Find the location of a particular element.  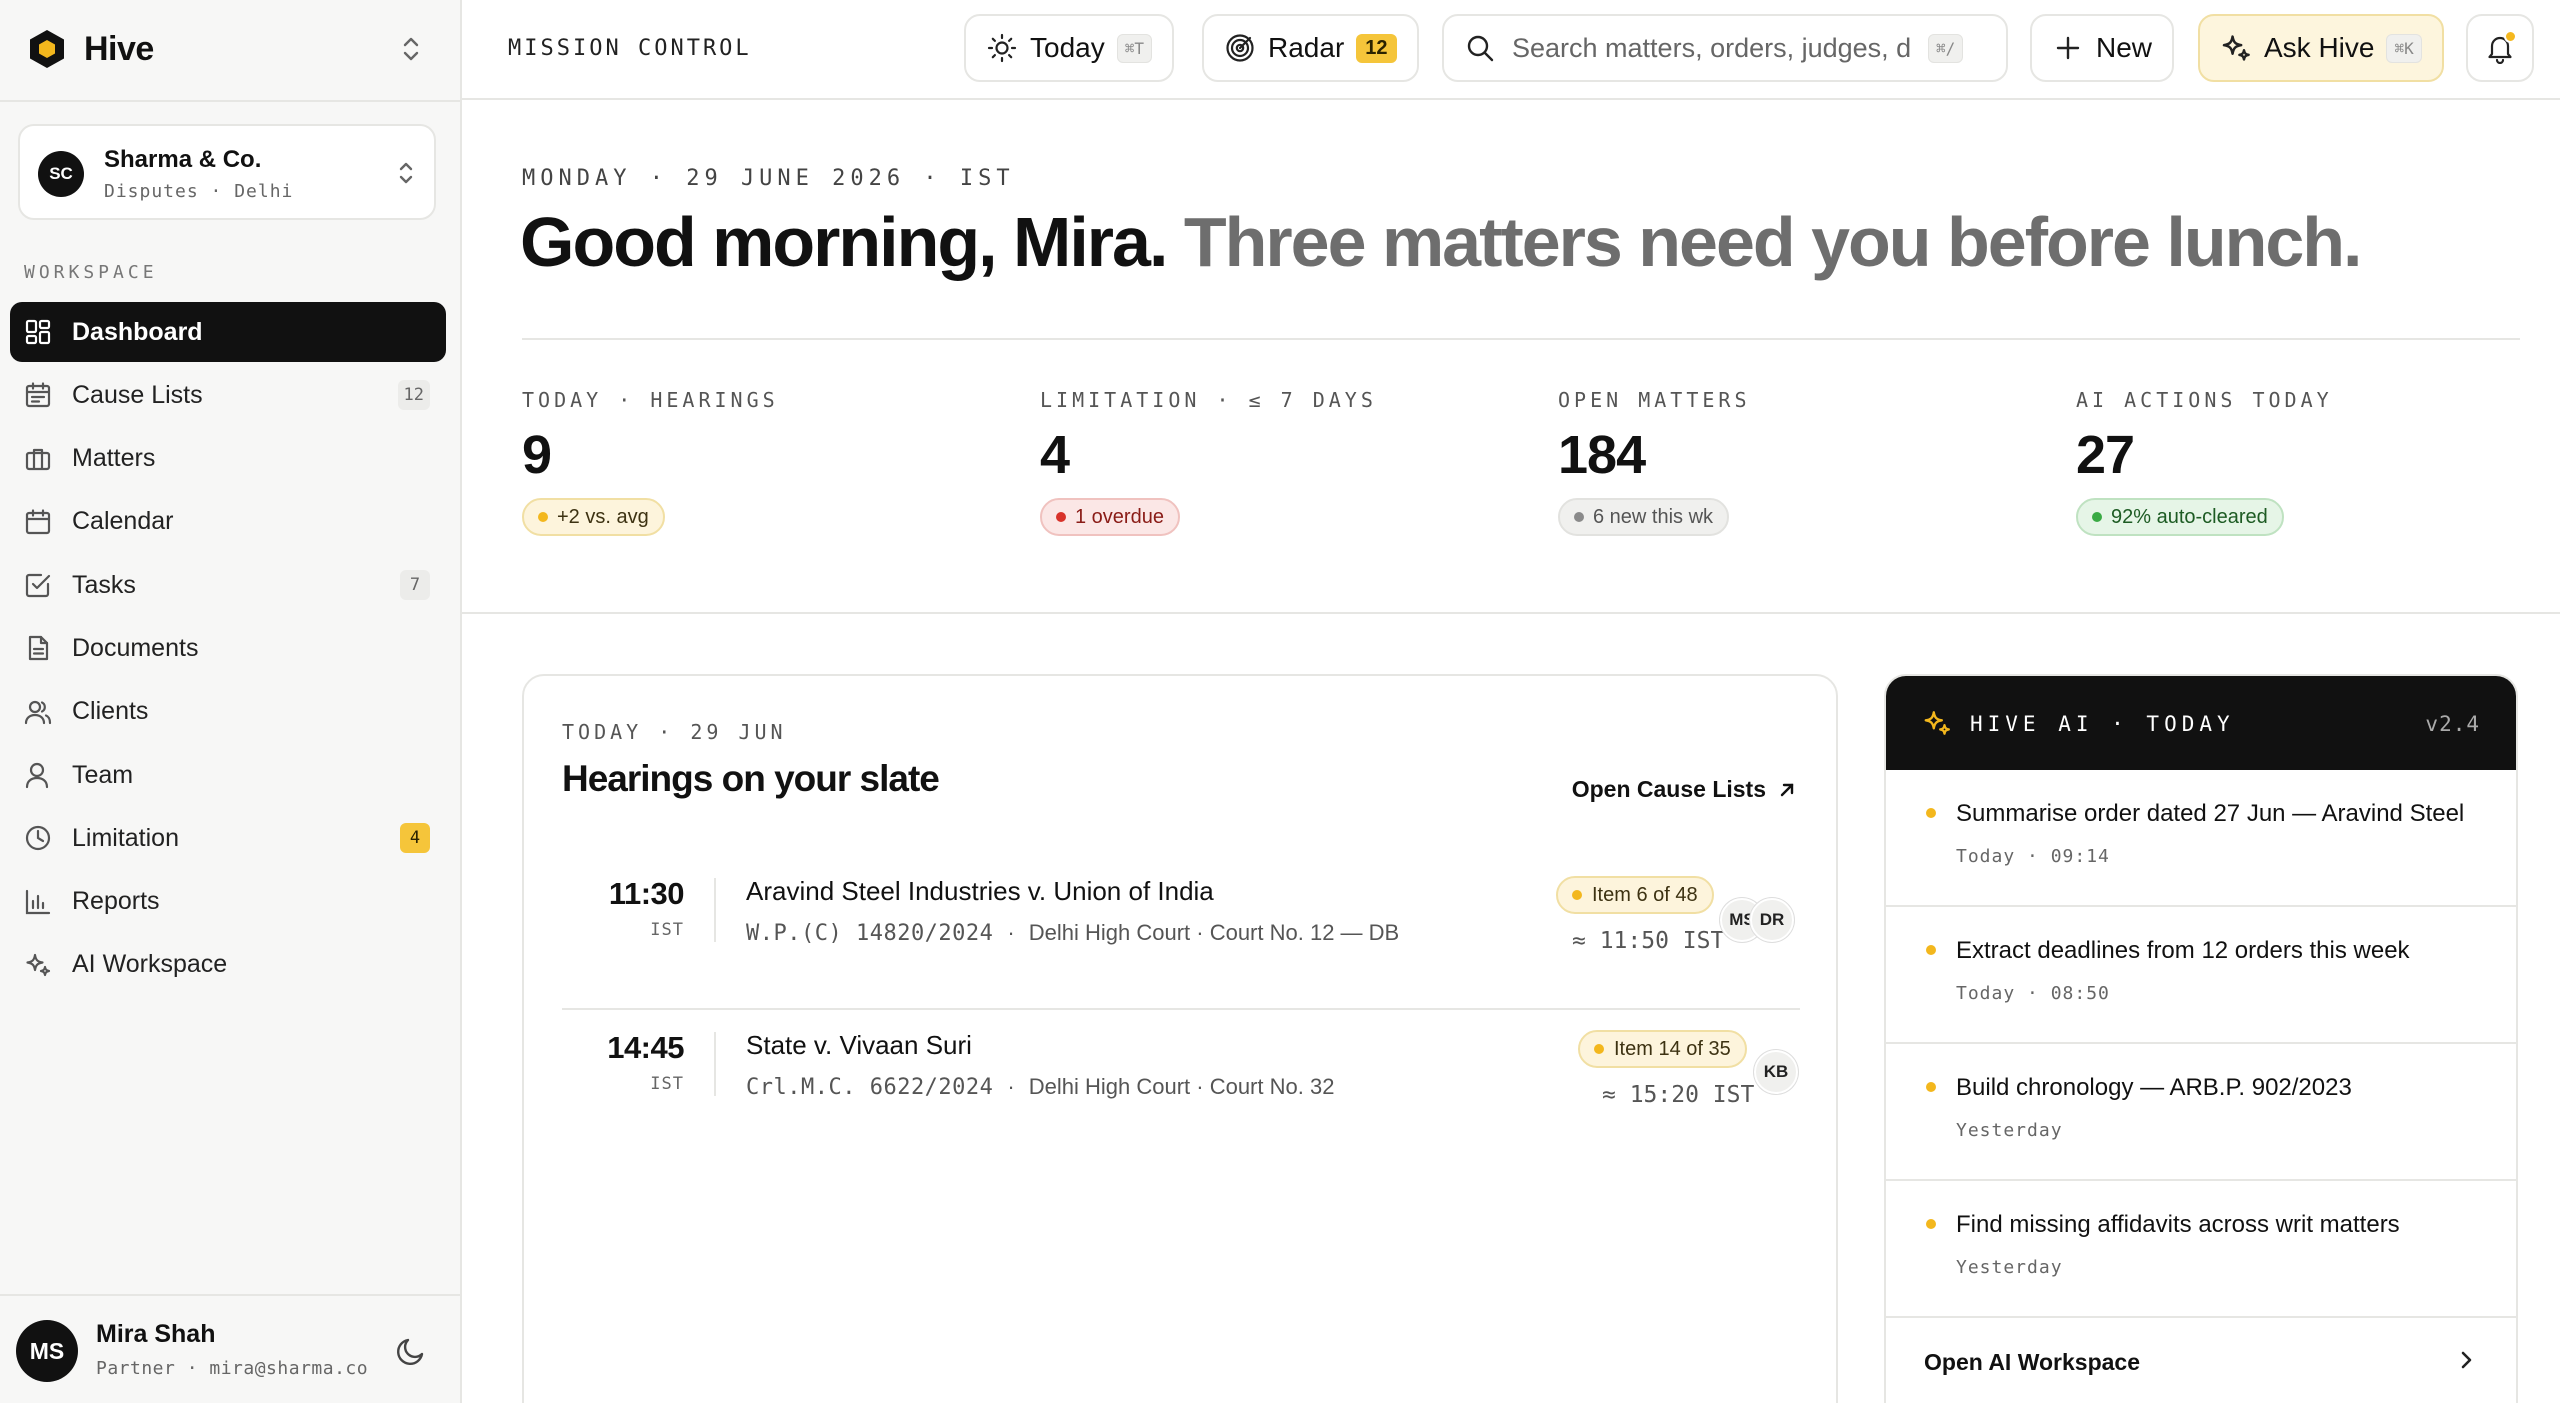

sidebar-item-ai-workspace: AI Workspace is located at coordinates (228, 965).